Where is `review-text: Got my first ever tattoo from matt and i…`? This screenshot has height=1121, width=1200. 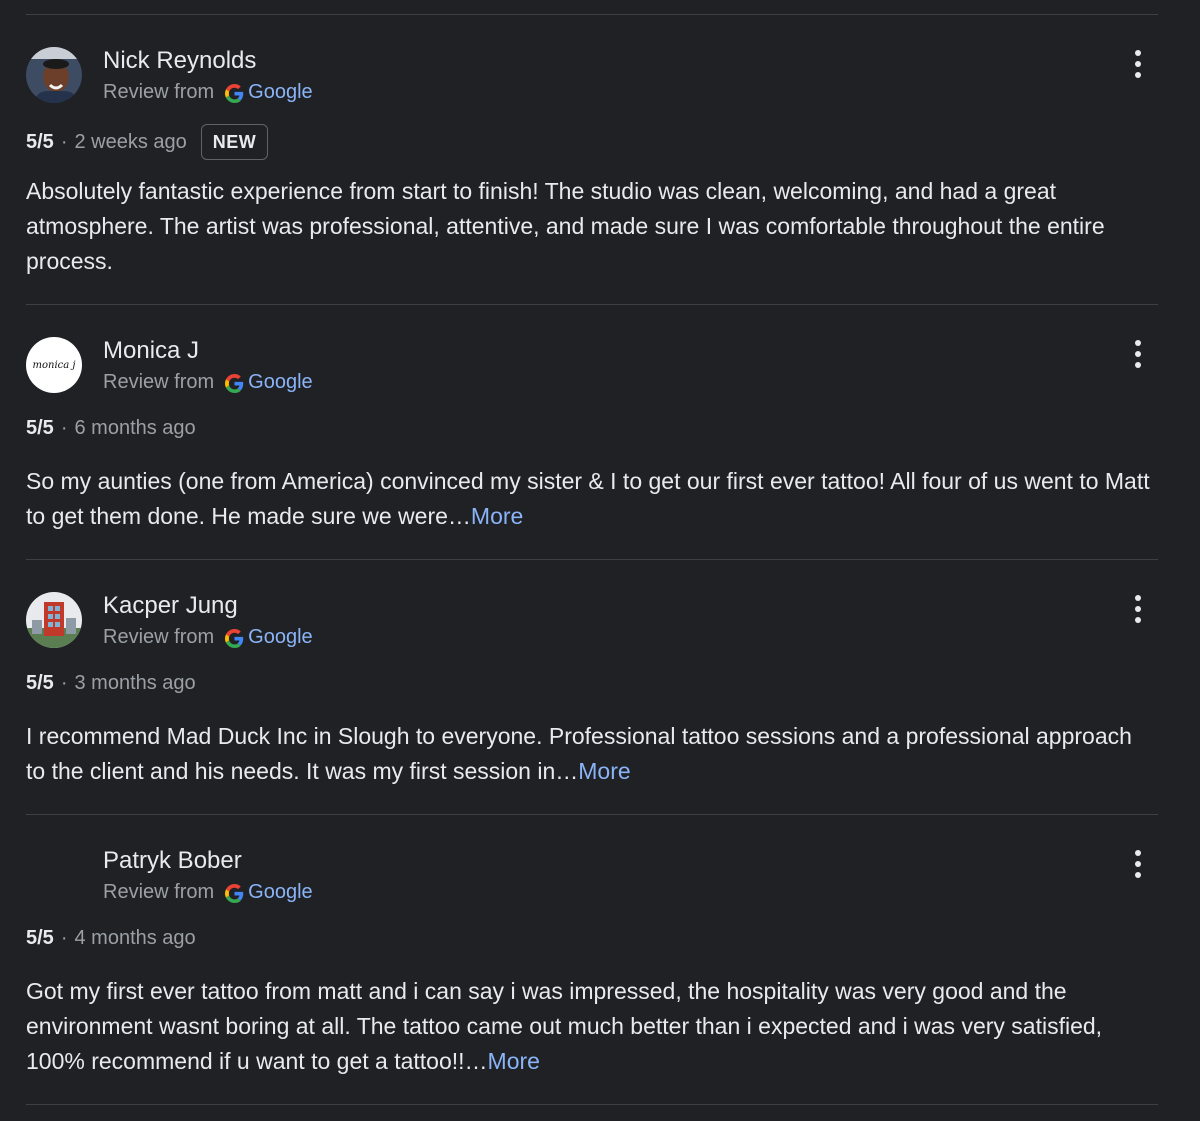 review-text: Got my first ever tattoo from matt and i… is located at coordinates (591, 1026).